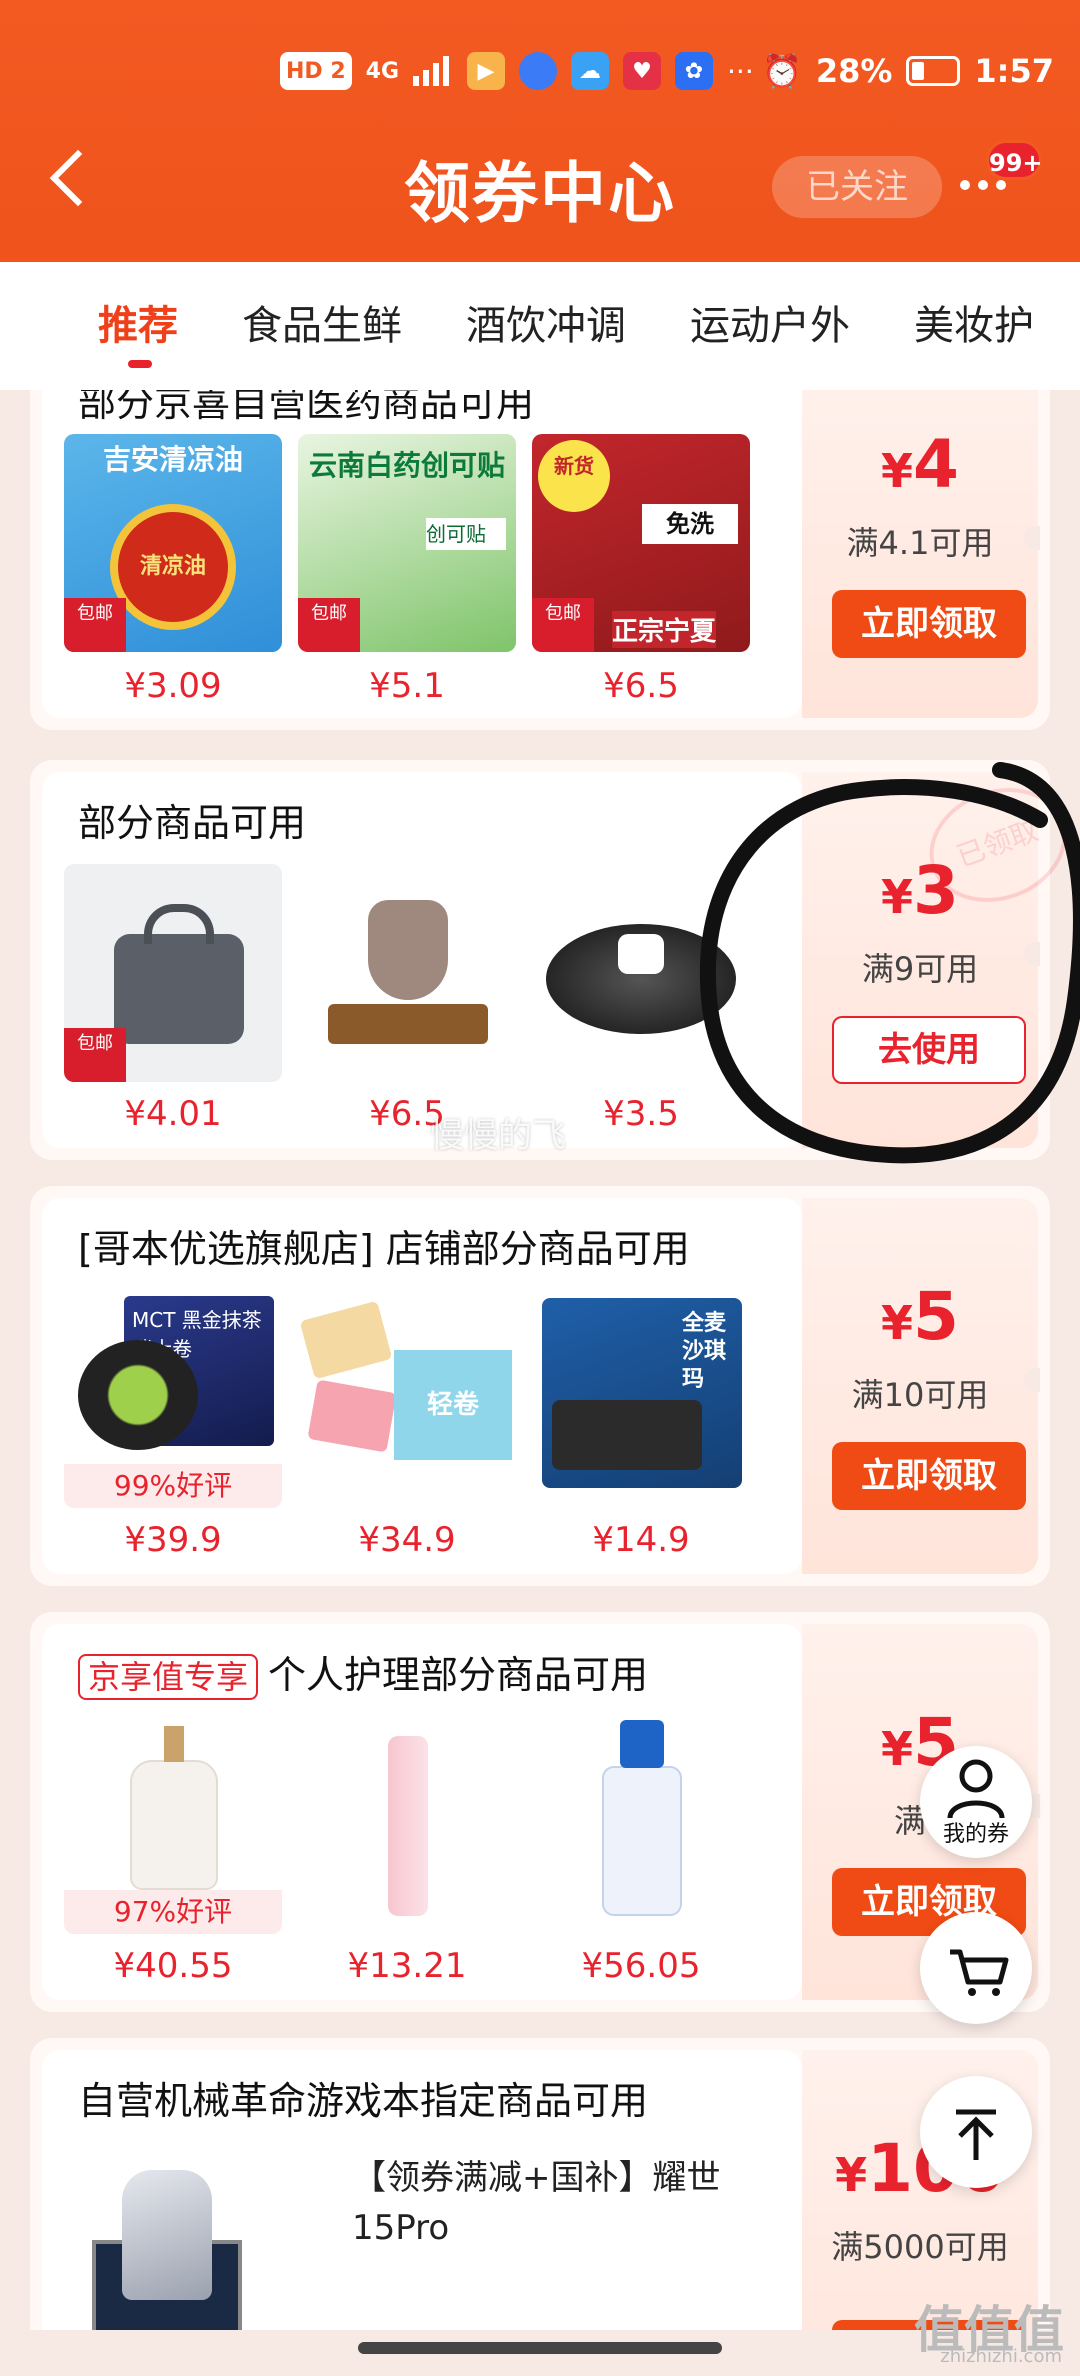 The width and height of the screenshot is (1080, 2376). Describe the element at coordinates (983, 185) in the screenshot. I see `more-menu-icon` at that location.